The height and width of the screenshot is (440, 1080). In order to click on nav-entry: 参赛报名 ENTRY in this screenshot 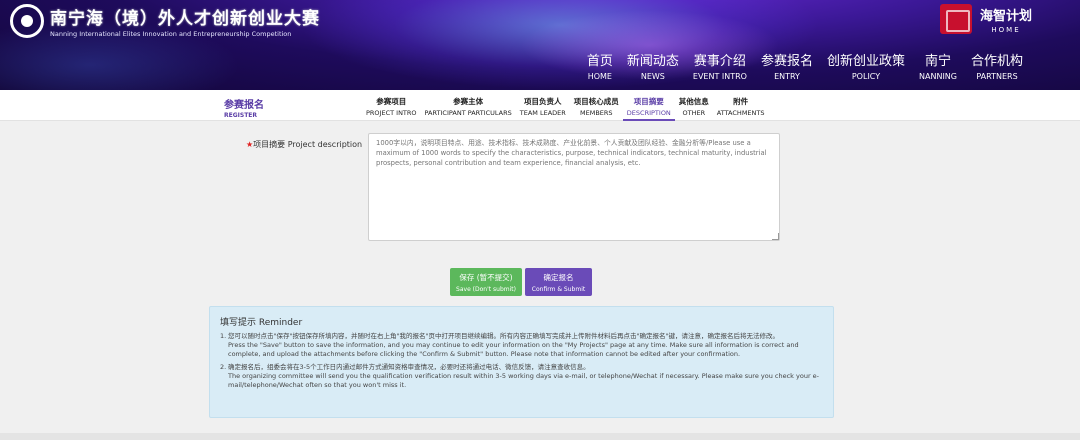, I will do `click(787, 65)`.